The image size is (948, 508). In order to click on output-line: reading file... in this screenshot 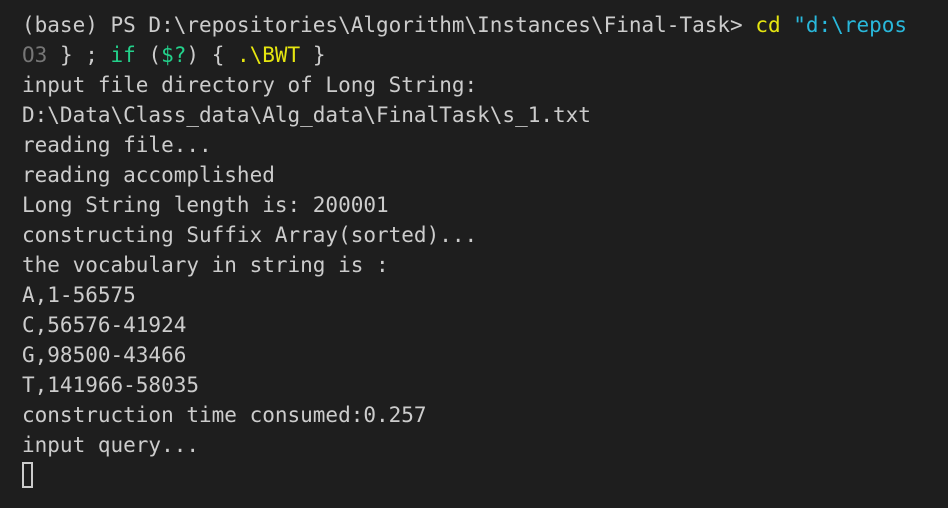, I will do `click(117, 145)`.